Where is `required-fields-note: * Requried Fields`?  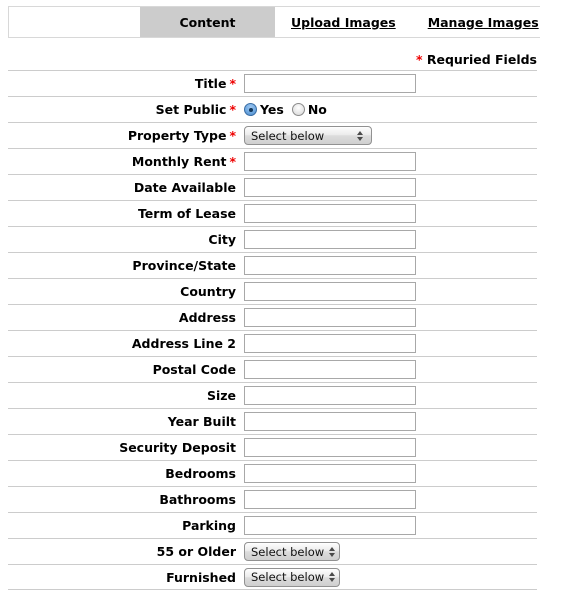
required-fields-note: * Requried Fields is located at coordinates (268, 59).